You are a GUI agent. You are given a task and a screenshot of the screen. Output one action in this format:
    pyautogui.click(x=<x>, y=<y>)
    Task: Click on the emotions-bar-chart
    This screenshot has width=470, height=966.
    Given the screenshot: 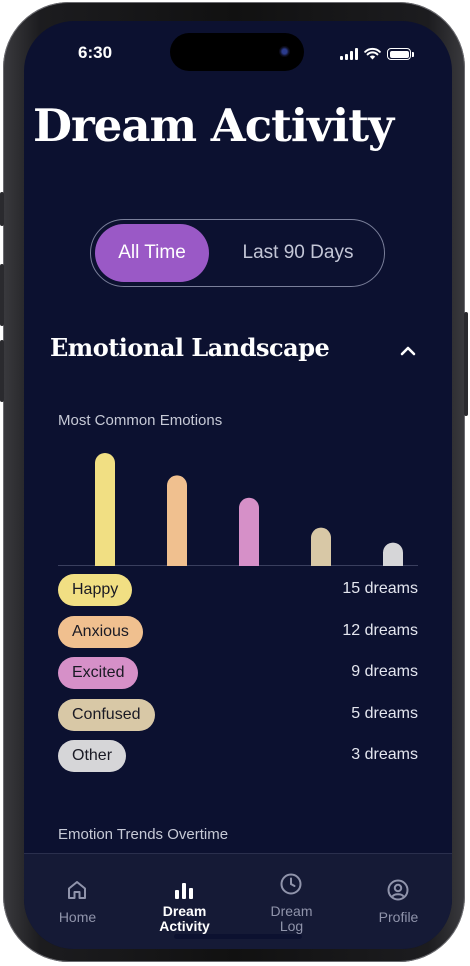 What is the action you would take?
    pyautogui.click(x=238, y=509)
    